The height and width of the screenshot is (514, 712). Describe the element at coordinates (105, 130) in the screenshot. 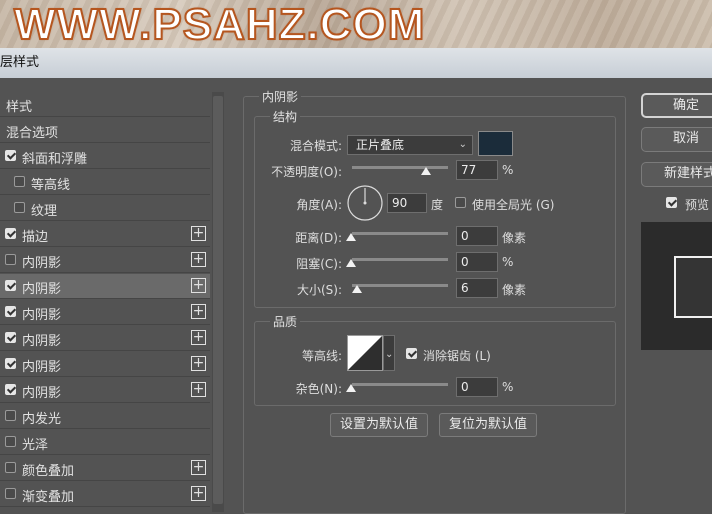

I see `style-item-blending-options: 混合选项` at that location.